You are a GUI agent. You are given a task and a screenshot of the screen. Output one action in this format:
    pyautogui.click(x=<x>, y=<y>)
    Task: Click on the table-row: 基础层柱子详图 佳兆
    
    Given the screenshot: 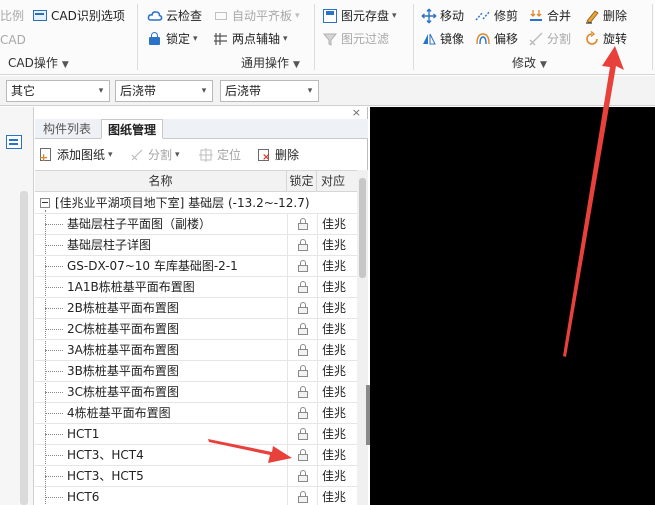 What is the action you would take?
    pyautogui.click(x=196, y=245)
    